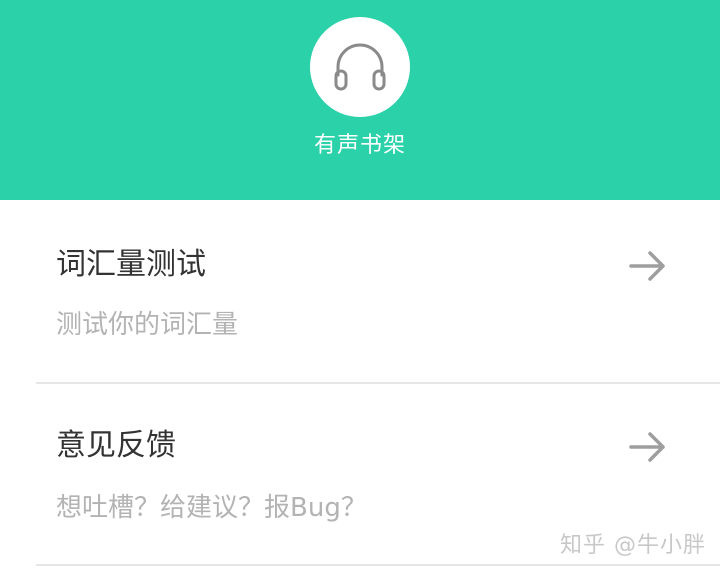 The height and width of the screenshot is (576, 720). Describe the element at coordinates (360, 146) in the screenshot. I see `audiobook-shelf-label: 有声书架` at that location.